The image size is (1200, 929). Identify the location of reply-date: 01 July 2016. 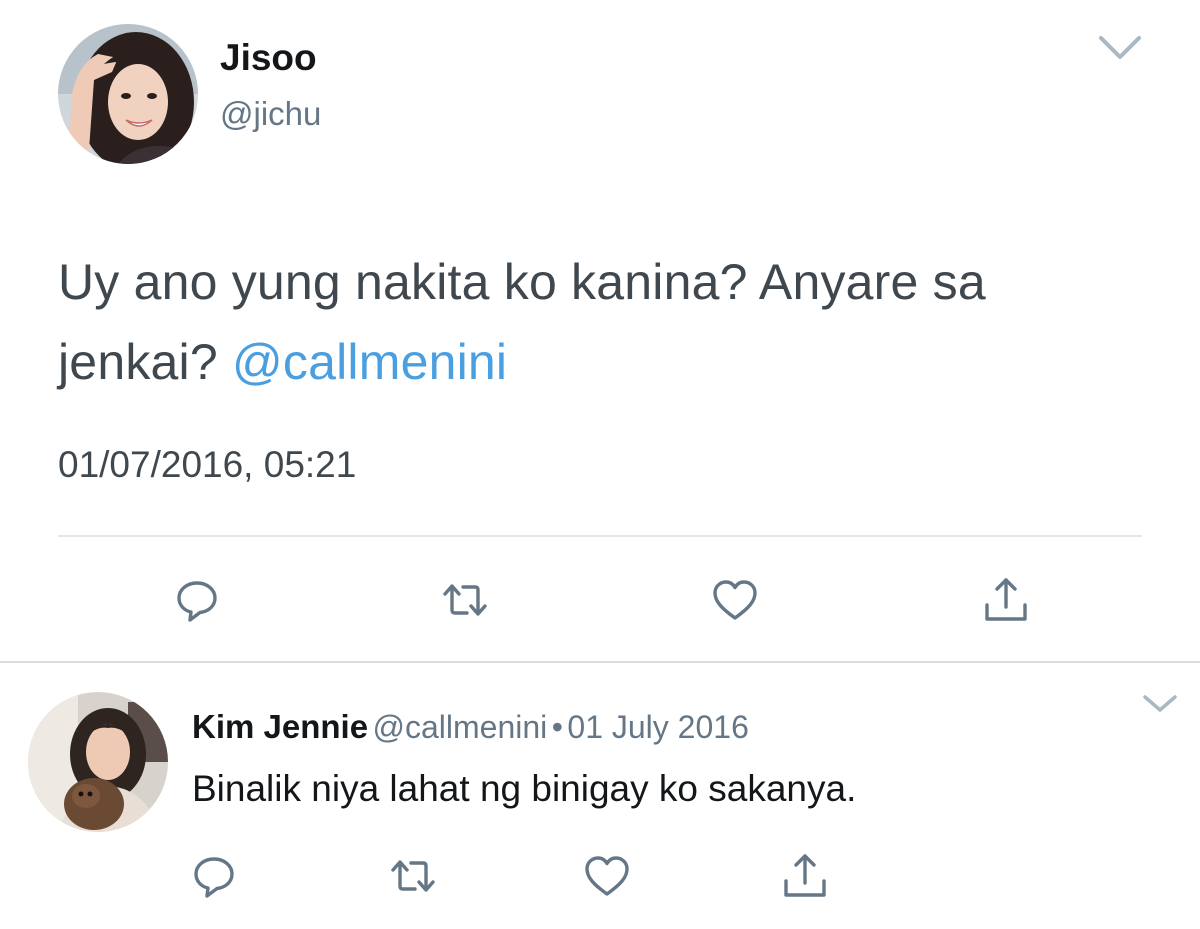
(657, 727).